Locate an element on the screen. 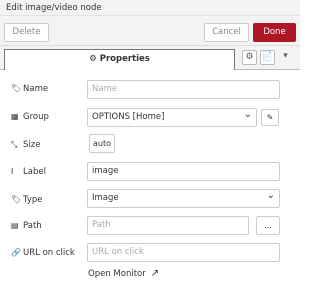 This screenshot has width=320, height=294. table-icon: ▦ is located at coordinates (15, 116).